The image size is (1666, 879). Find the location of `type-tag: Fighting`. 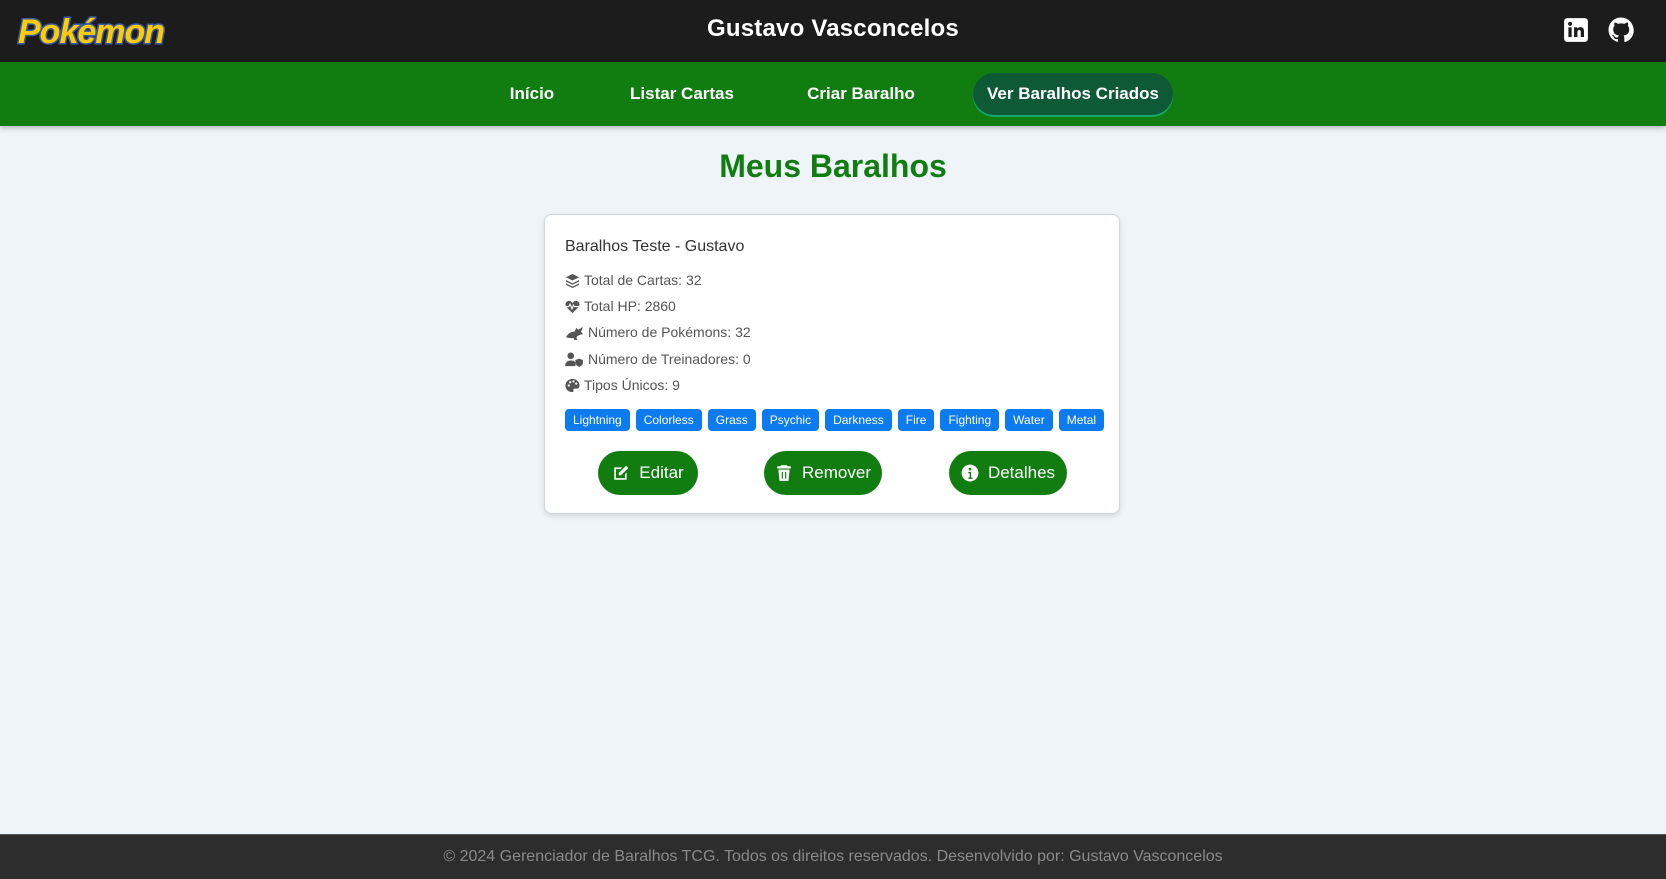

type-tag: Fighting is located at coordinates (970, 420).